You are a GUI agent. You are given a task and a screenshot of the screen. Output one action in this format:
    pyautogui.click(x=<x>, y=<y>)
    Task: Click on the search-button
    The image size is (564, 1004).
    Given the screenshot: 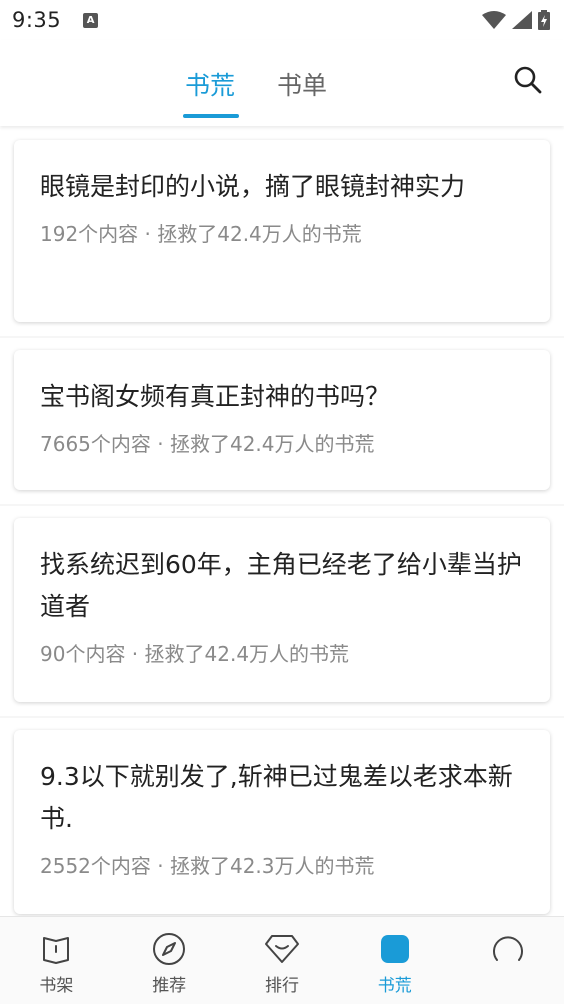 What is the action you would take?
    pyautogui.click(x=528, y=80)
    